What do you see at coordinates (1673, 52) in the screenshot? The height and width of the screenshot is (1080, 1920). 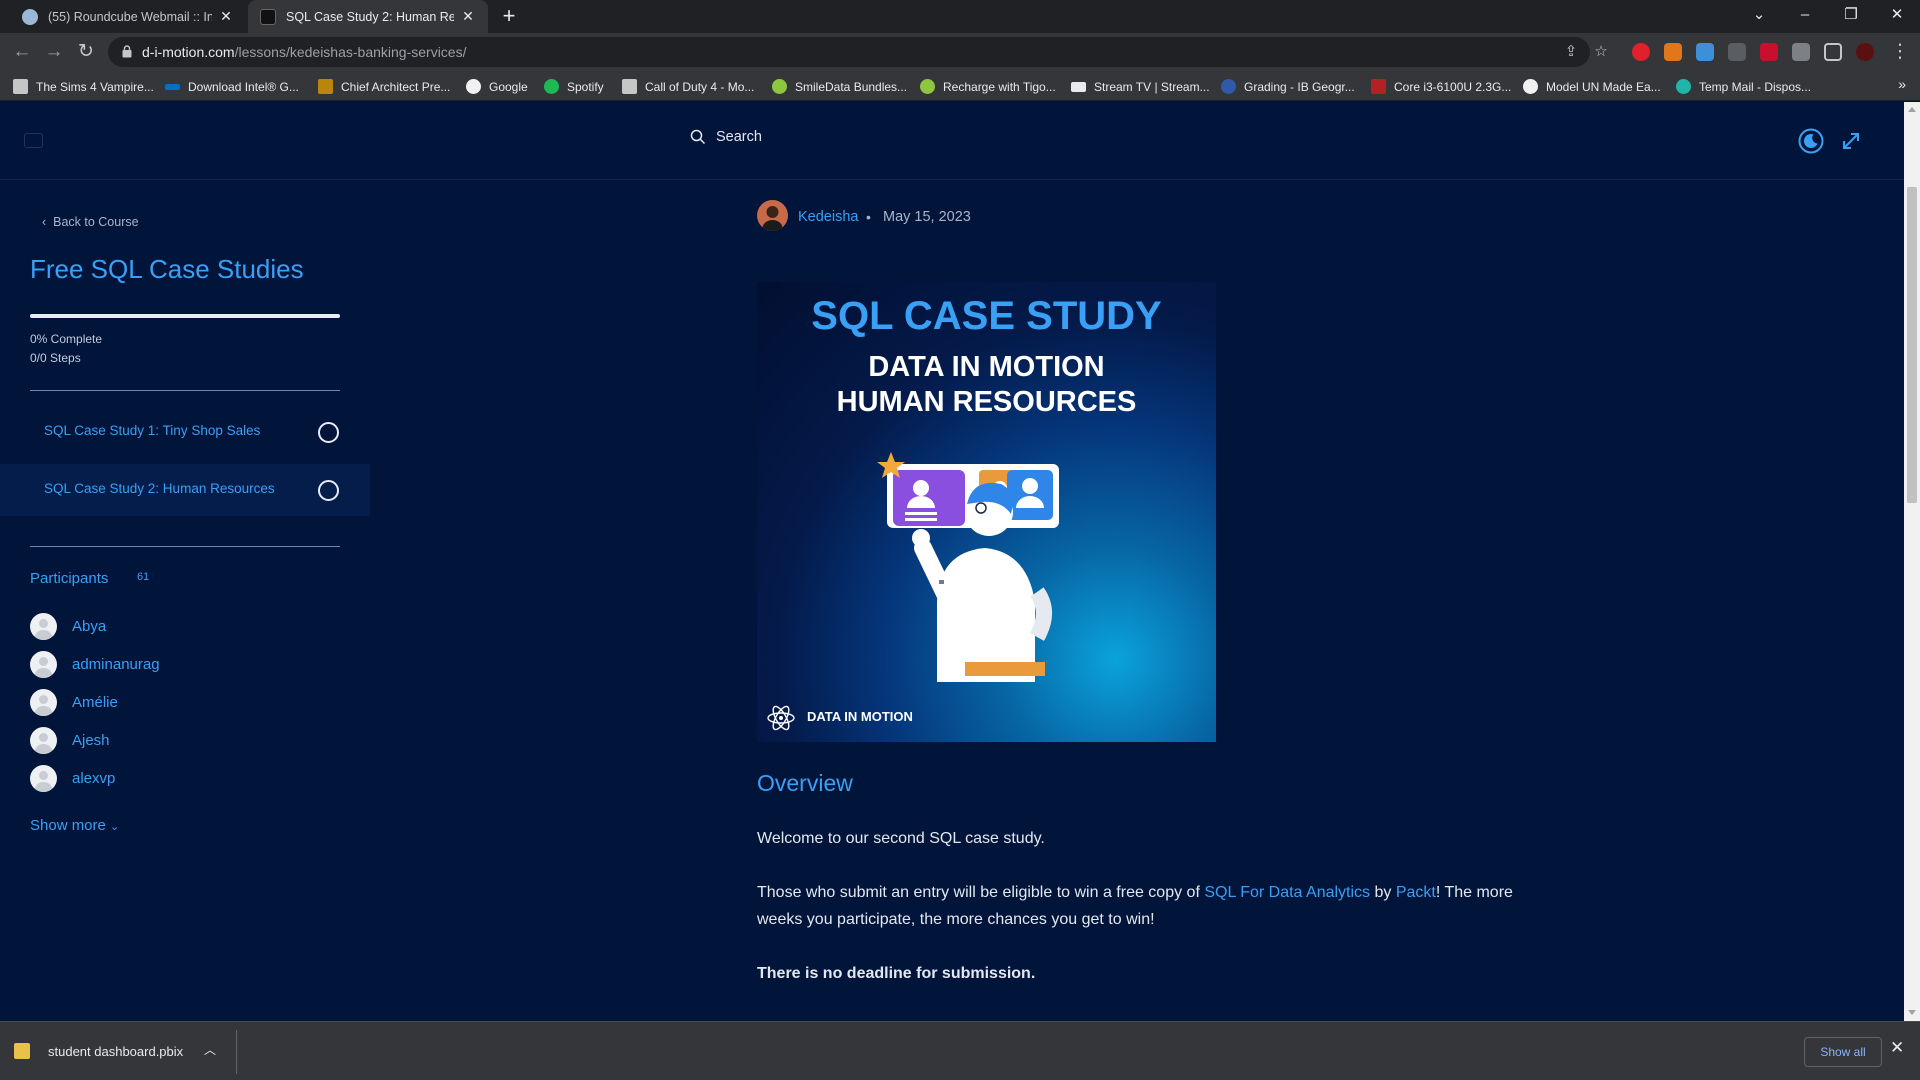 I see `metamask-extension-icon` at bounding box center [1673, 52].